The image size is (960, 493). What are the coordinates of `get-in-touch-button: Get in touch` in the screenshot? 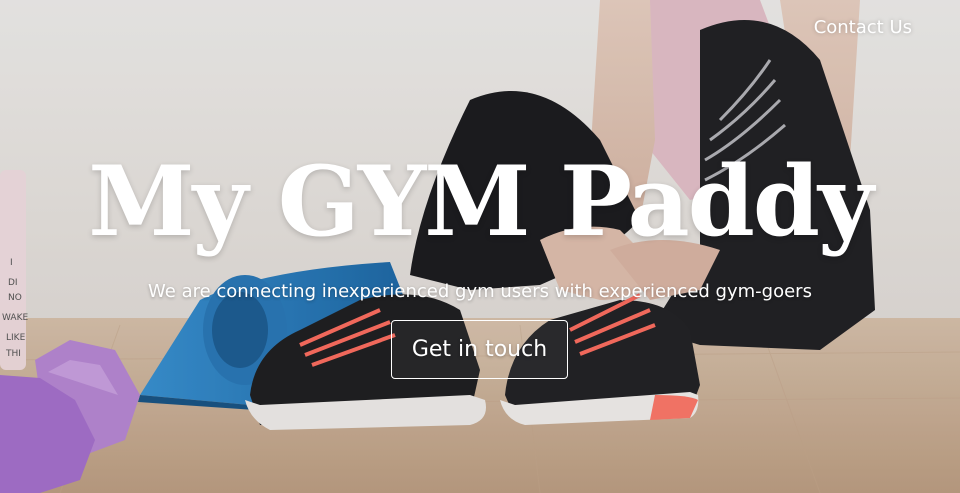 It's located at (479, 349).